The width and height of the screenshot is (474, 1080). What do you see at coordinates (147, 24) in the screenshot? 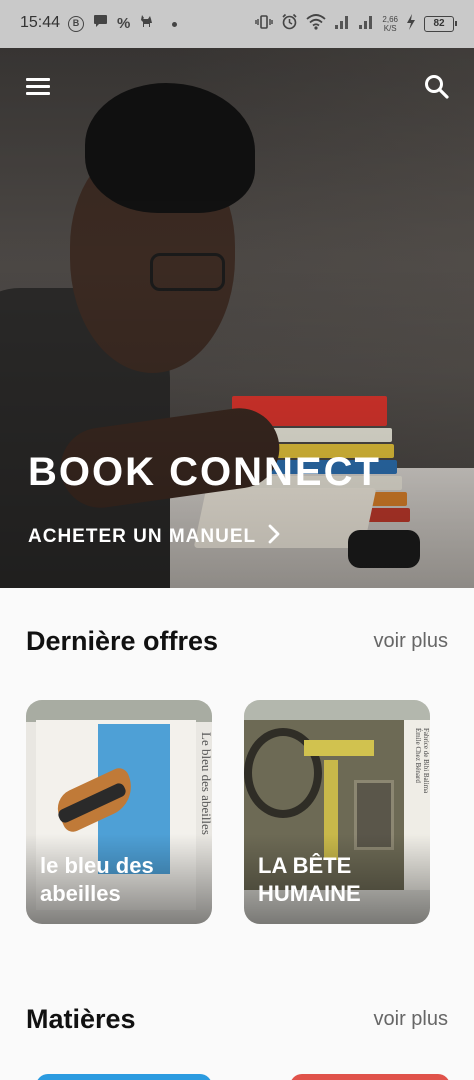
I see `deer-icon` at bounding box center [147, 24].